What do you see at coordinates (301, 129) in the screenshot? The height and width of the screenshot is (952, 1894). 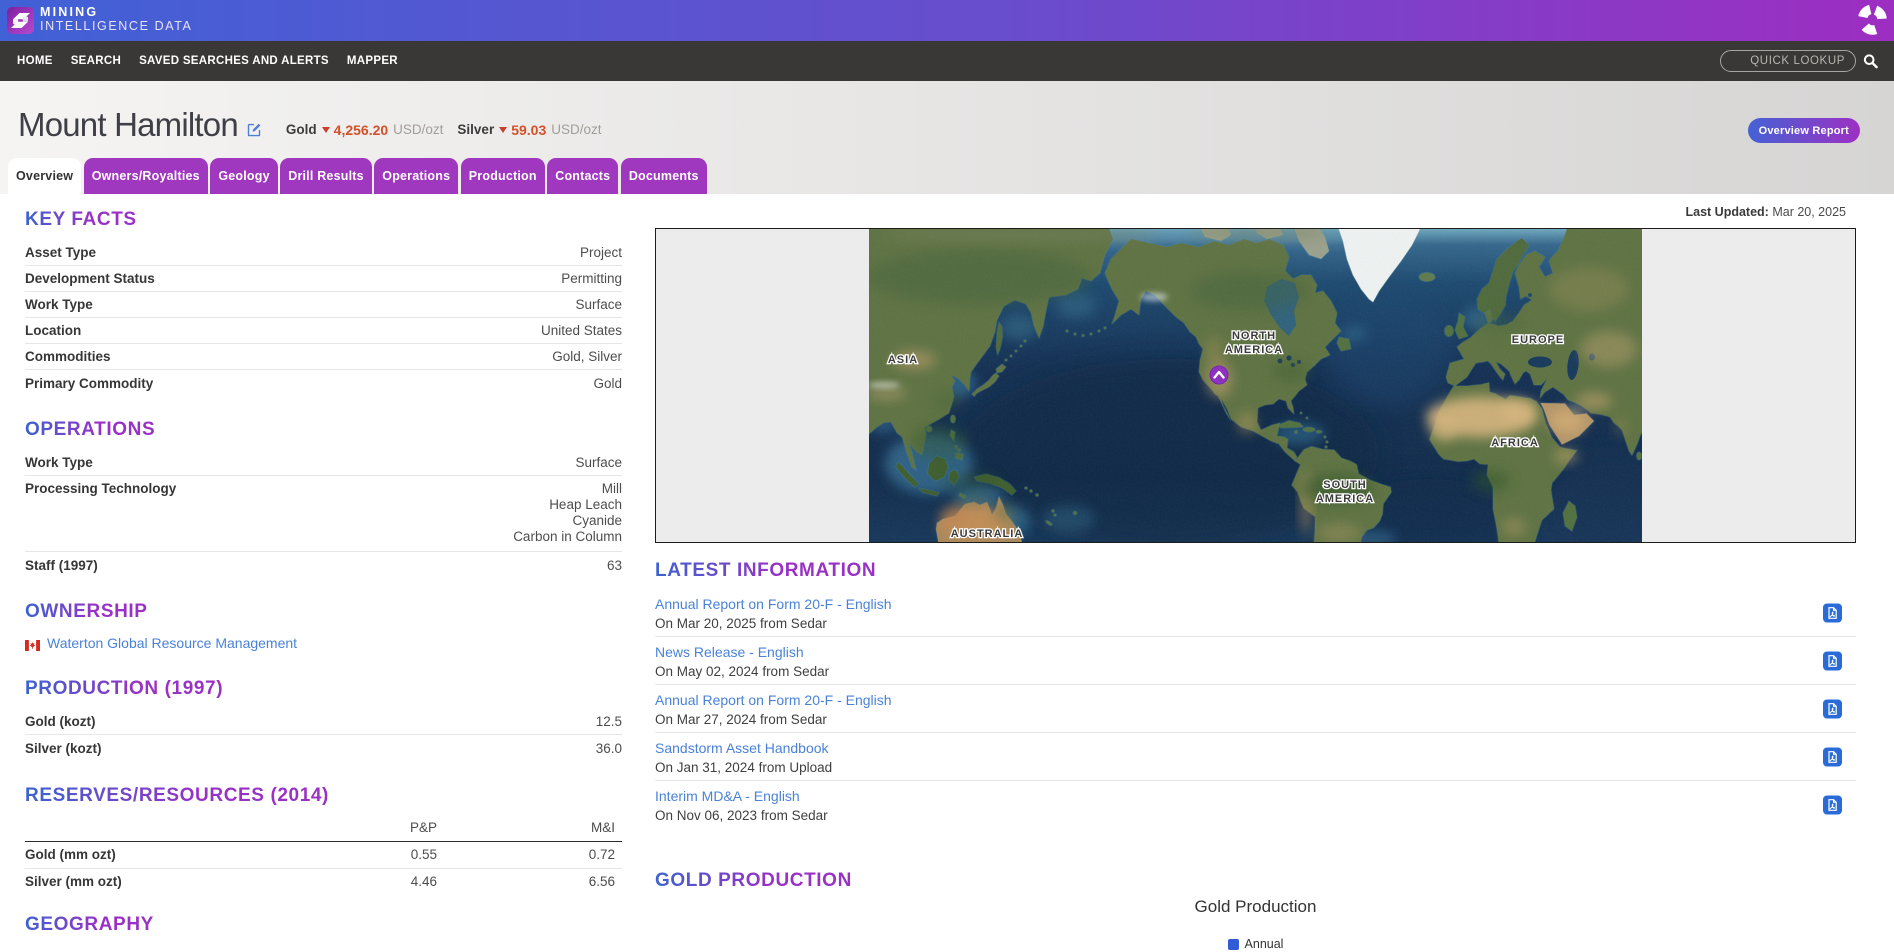 I see `gold-price-label: Gold` at bounding box center [301, 129].